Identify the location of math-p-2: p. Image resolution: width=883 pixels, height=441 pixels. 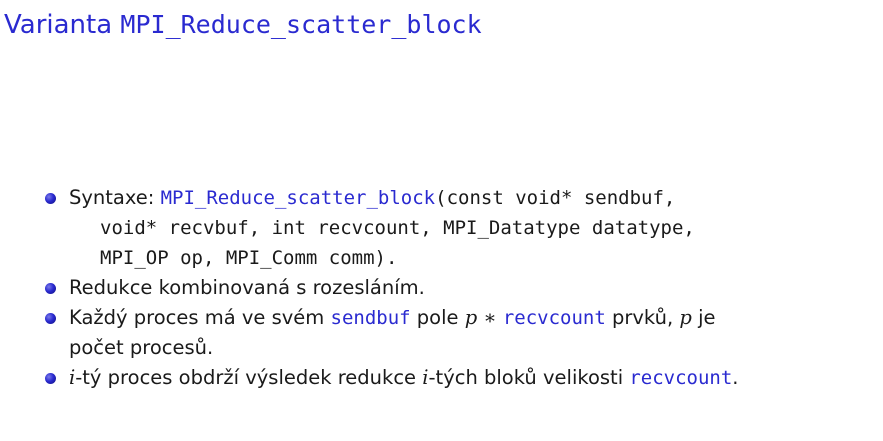
(685, 317).